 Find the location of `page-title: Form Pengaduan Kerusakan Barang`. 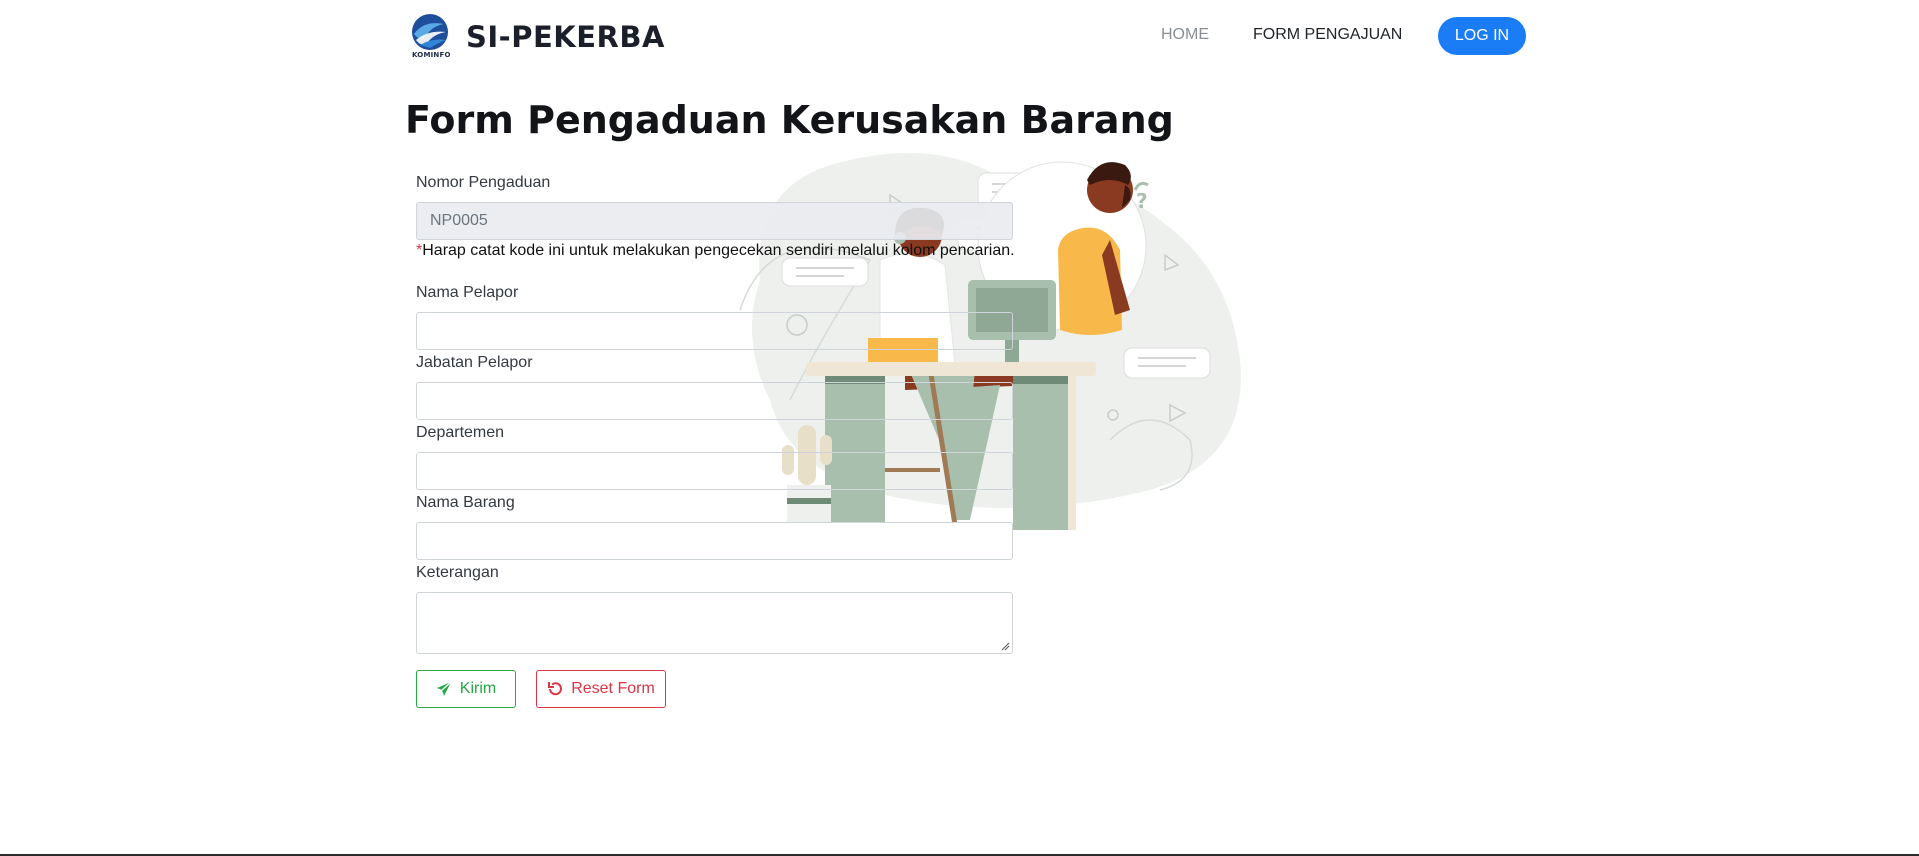

page-title: Form Pengaduan Kerusakan Barang is located at coordinates (789, 120).